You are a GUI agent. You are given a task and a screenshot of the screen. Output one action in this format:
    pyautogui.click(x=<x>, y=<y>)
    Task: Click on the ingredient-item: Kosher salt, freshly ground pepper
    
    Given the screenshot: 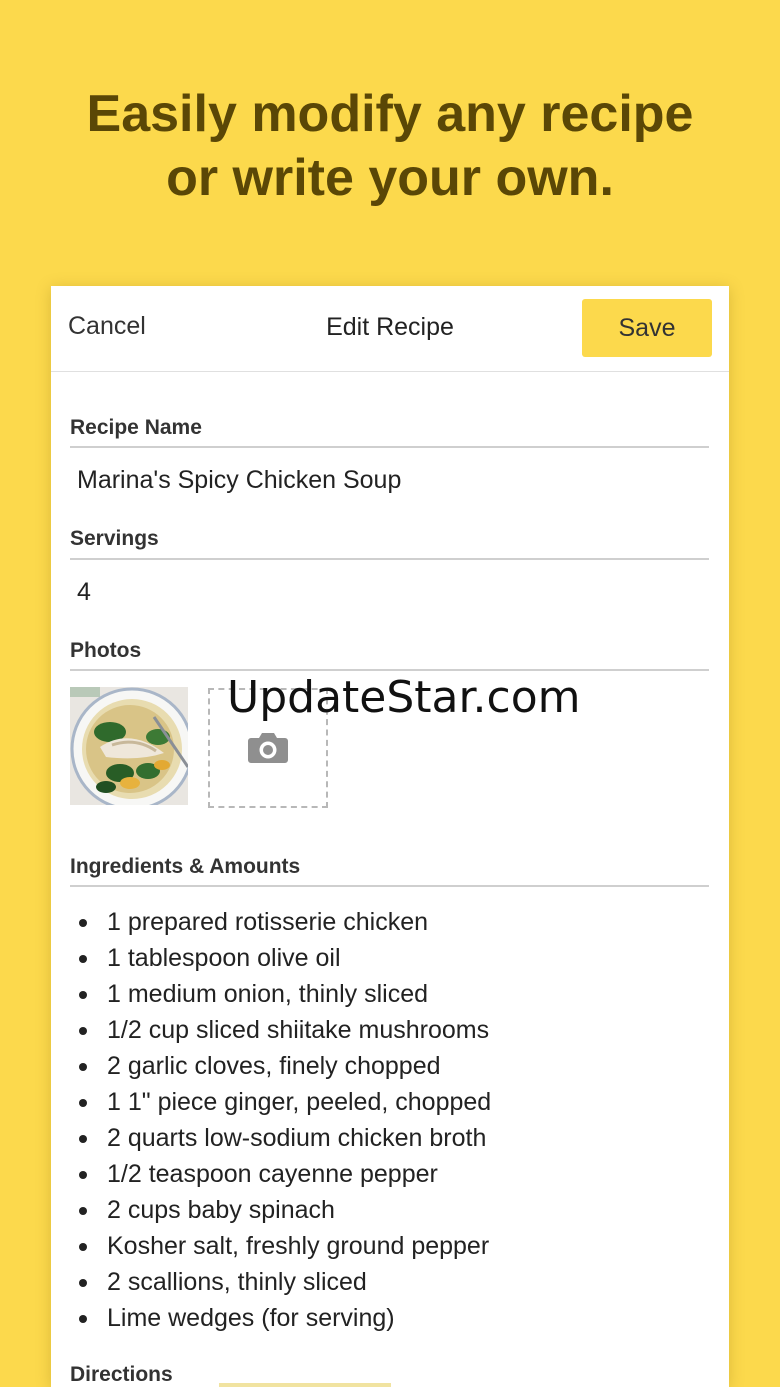 What is the action you would take?
    pyautogui.click(x=281, y=1246)
    